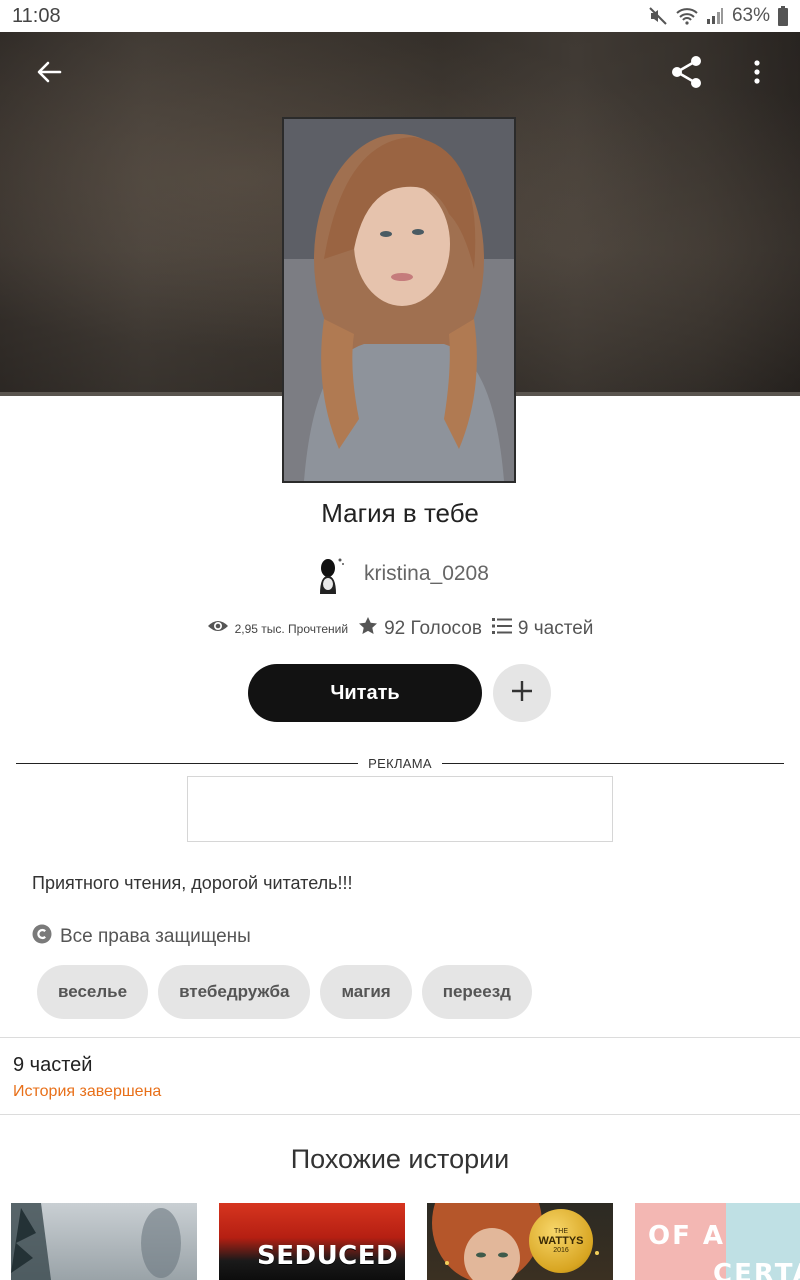 The image size is (800, 1280). What do you see at coordinates (405, 1241) in the screenshot?
I see `similar-stories-carousel: SEDUCED THE WATTYS 2016 OF A CERTAIN` at bounding box center [405, 1241].